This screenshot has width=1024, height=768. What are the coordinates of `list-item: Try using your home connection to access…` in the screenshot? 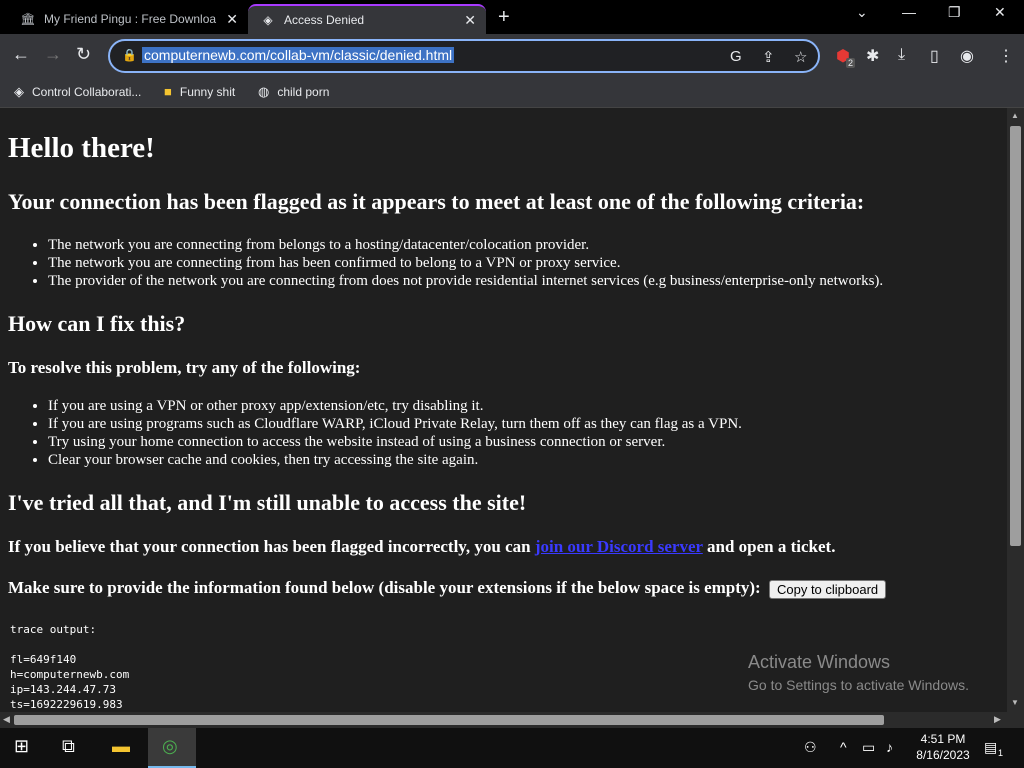 It's located at (395, 442).